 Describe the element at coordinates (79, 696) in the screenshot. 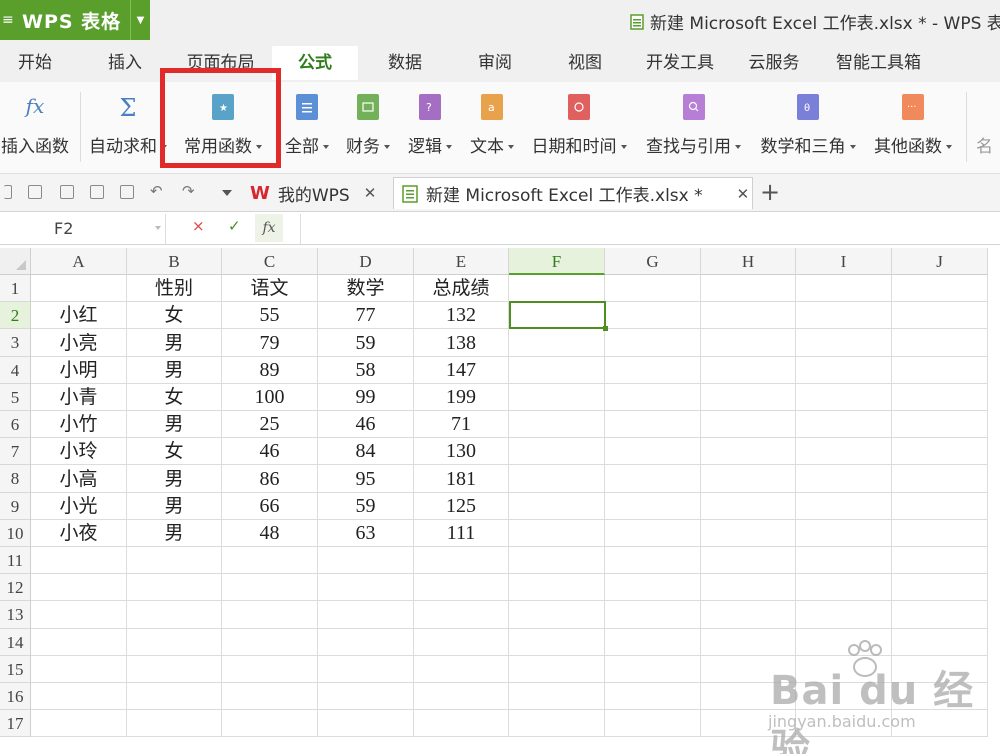

I see `cell-A16` at that location.